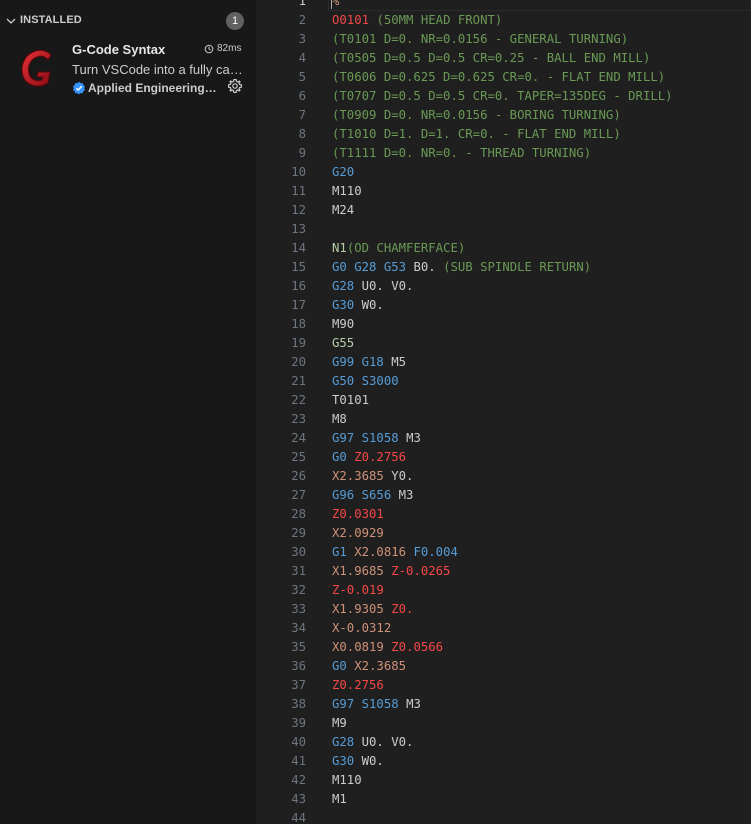 The height and width of the screenshot is (824, 751). Describe the element at coordinates (502, 590) in the screenshot. I see `code-line: Z-0.019` at that location.